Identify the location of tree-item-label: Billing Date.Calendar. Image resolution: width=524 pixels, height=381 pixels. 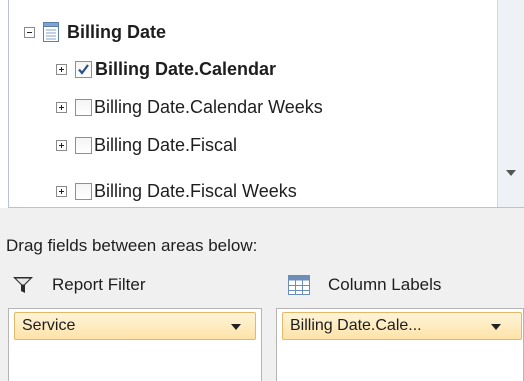
(186, 68).